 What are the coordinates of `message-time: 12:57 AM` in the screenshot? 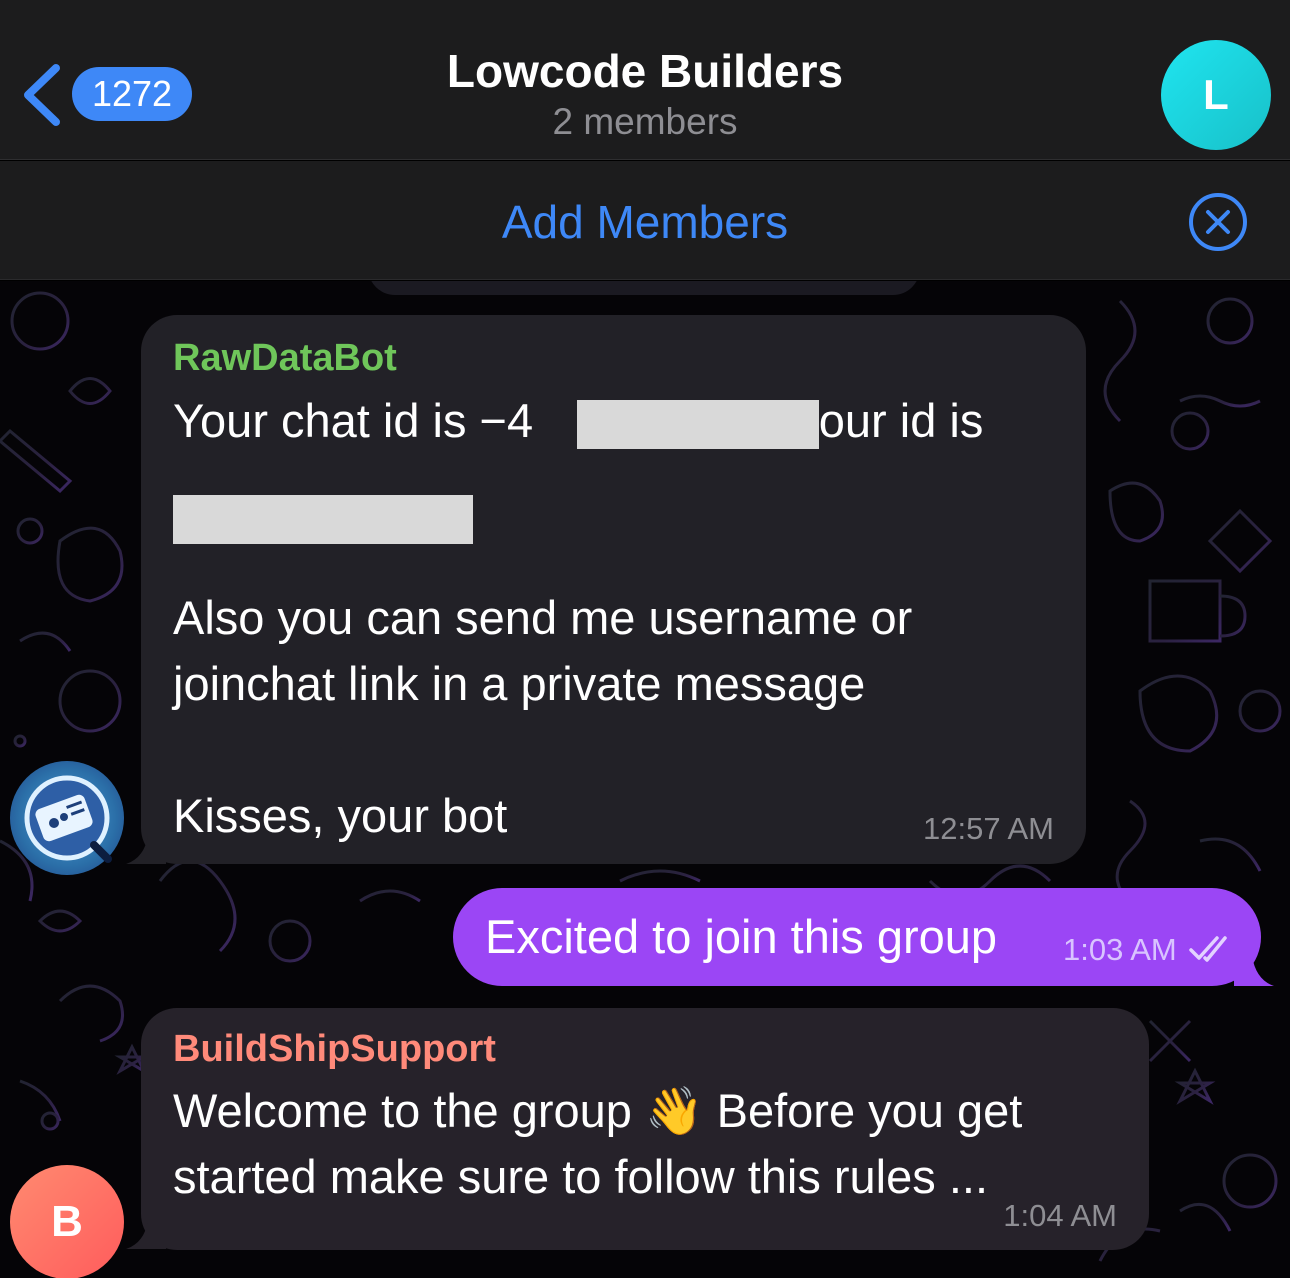 It's located at (988, 828).